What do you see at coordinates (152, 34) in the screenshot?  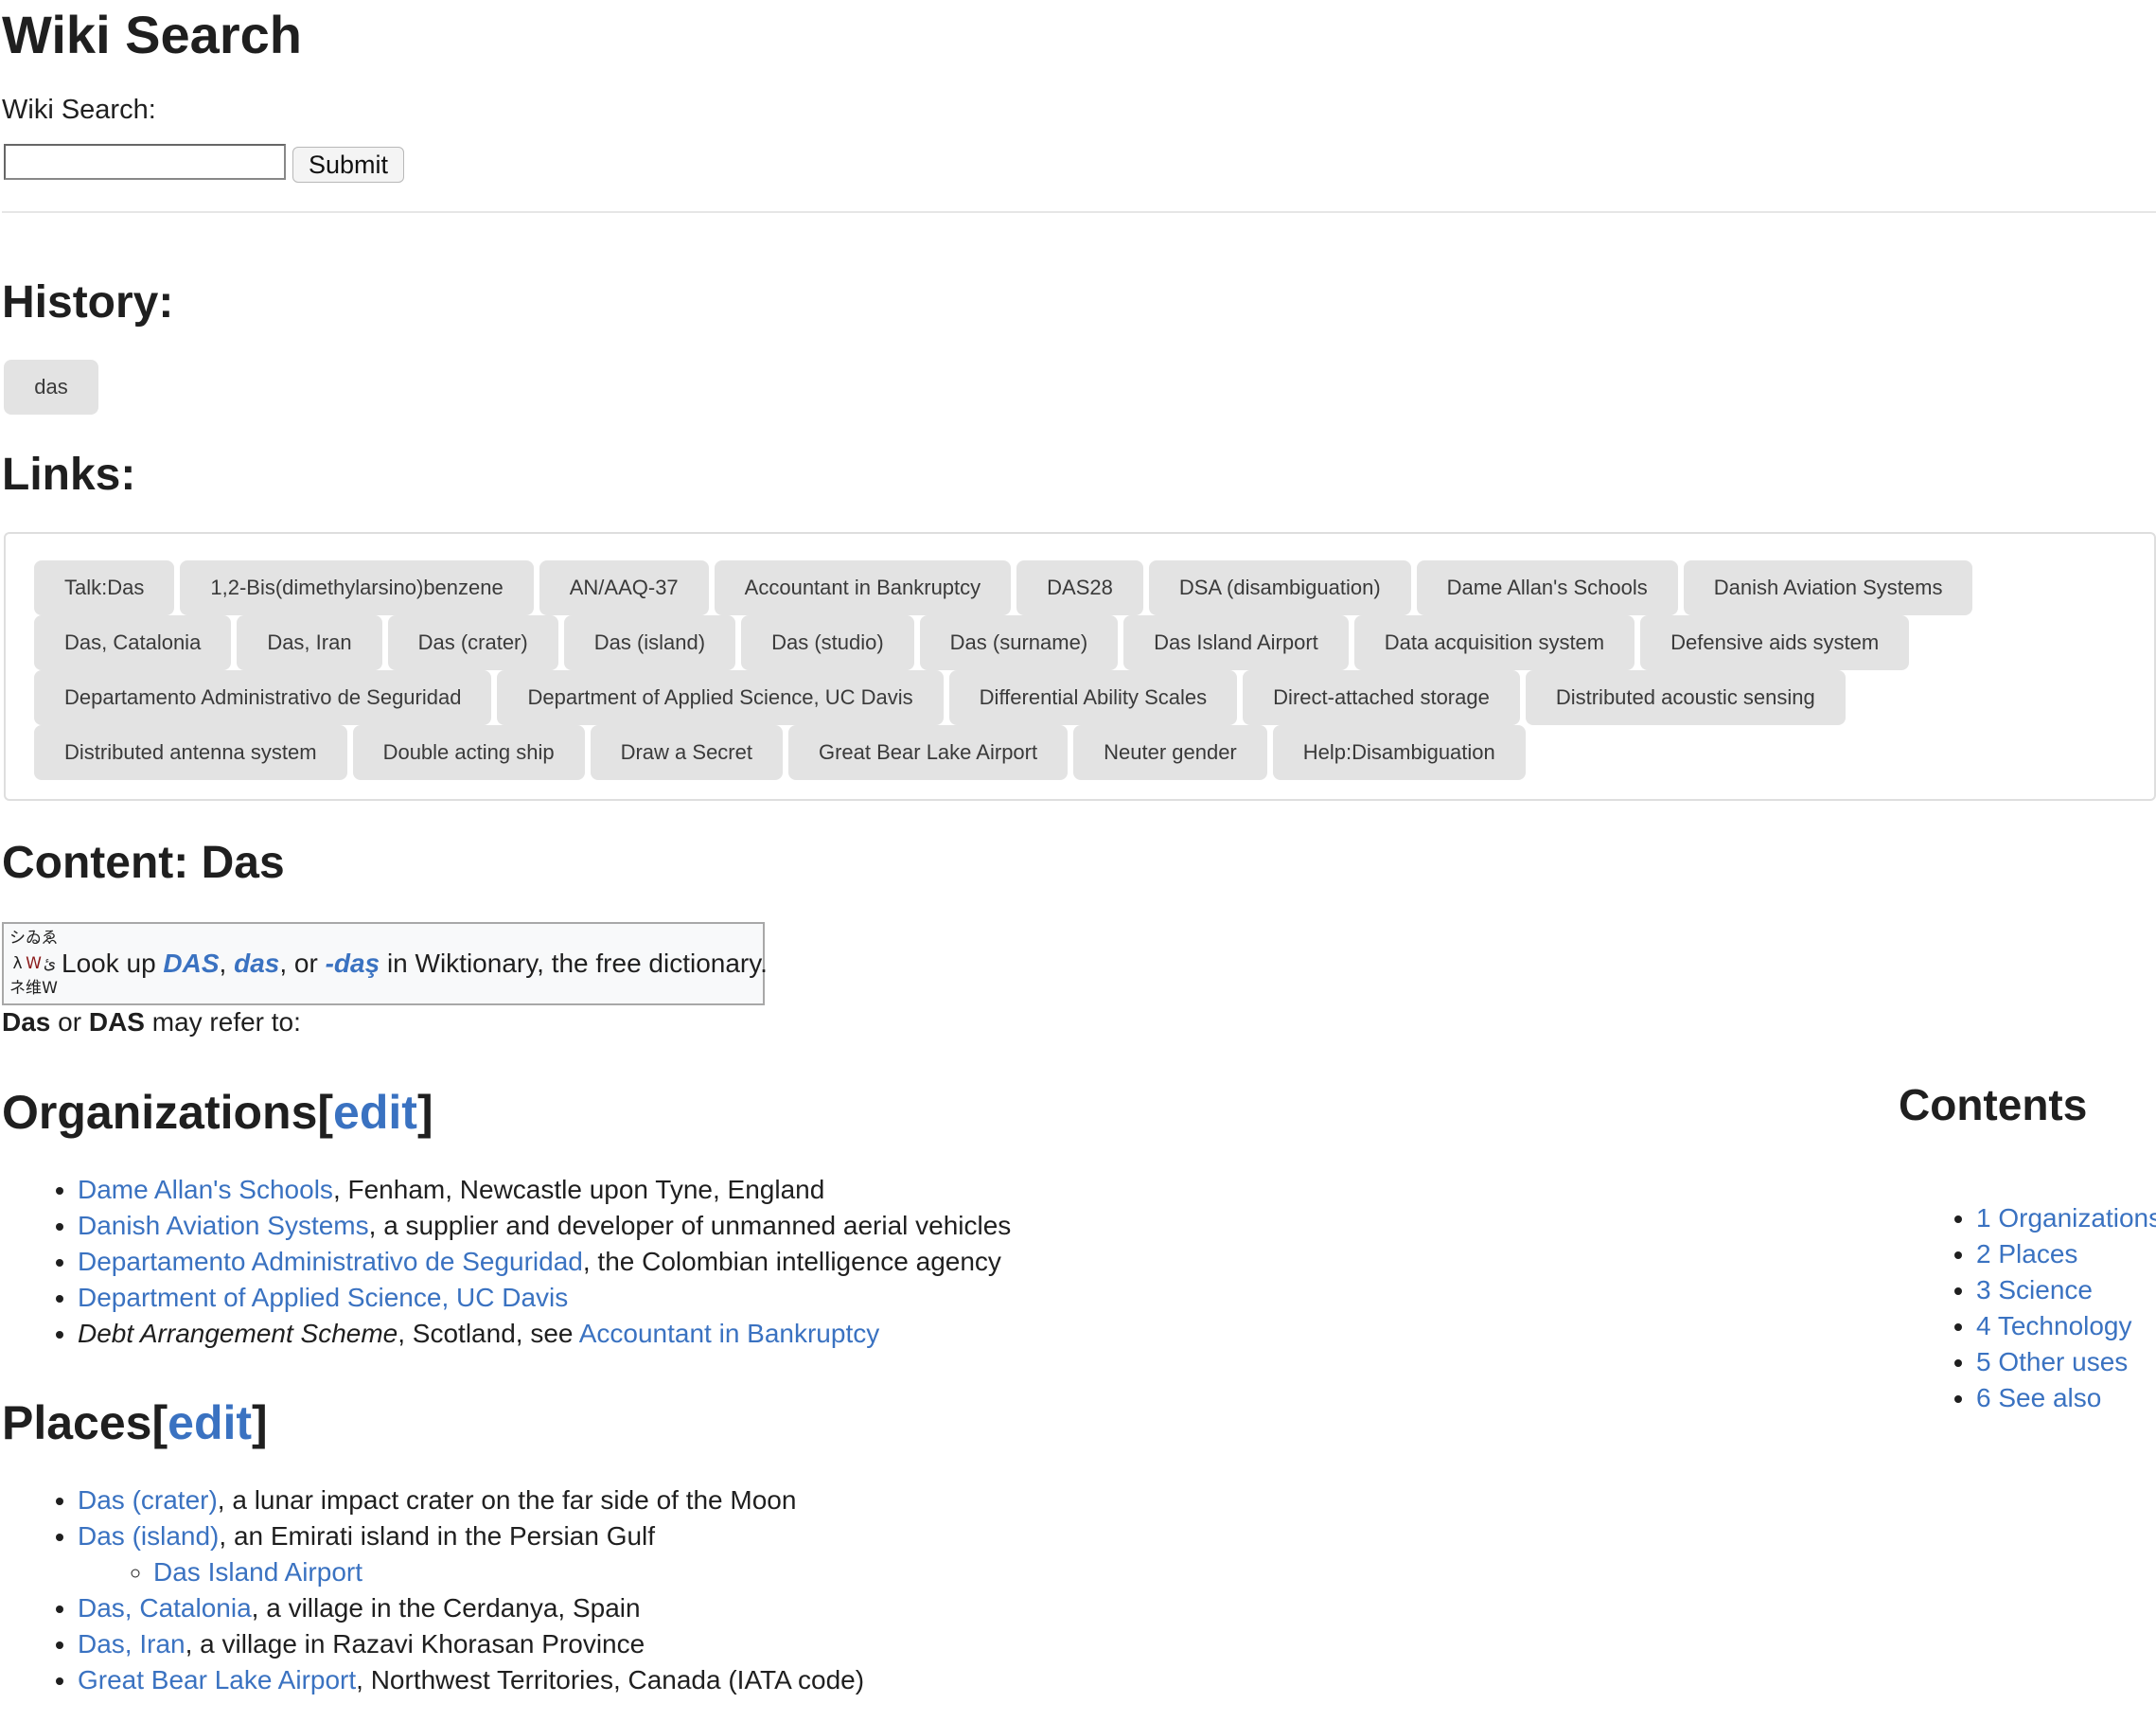 I see `page-title: Wiki Search` at bounding box center [152, 34].